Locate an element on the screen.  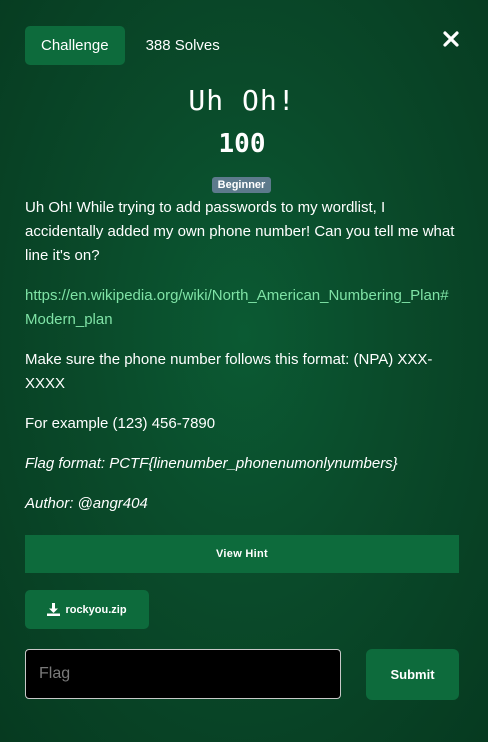
tab-challenge: Challenge is located at coordinates (75, 45).